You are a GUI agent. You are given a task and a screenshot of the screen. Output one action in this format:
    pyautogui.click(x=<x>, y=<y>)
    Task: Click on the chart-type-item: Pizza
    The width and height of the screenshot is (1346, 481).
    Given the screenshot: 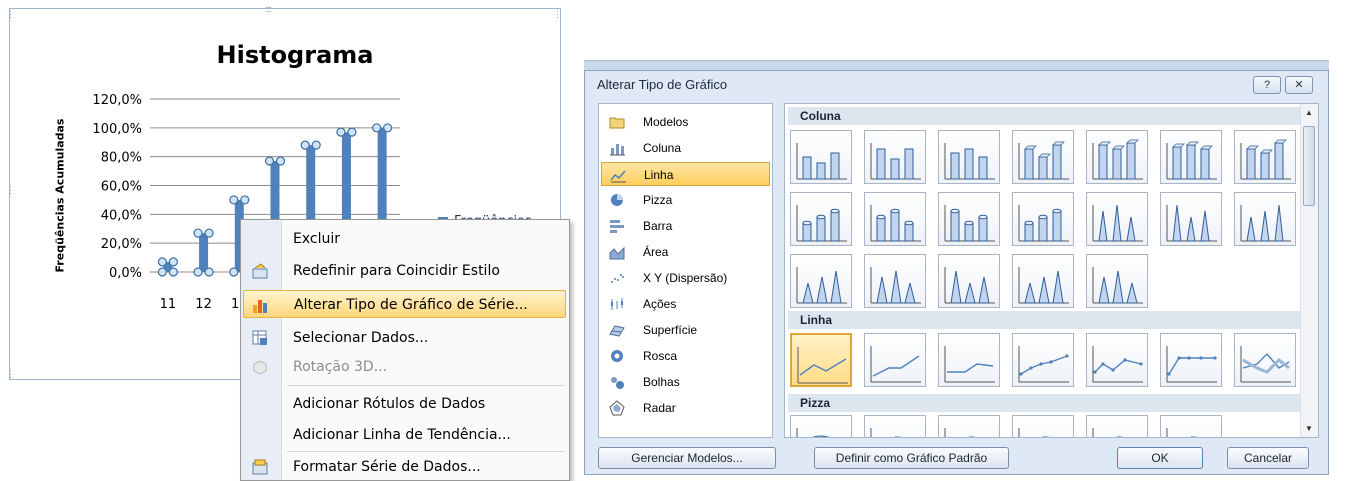 What is the action you would take?
    pyautogui.click(x=685, y=200)
    